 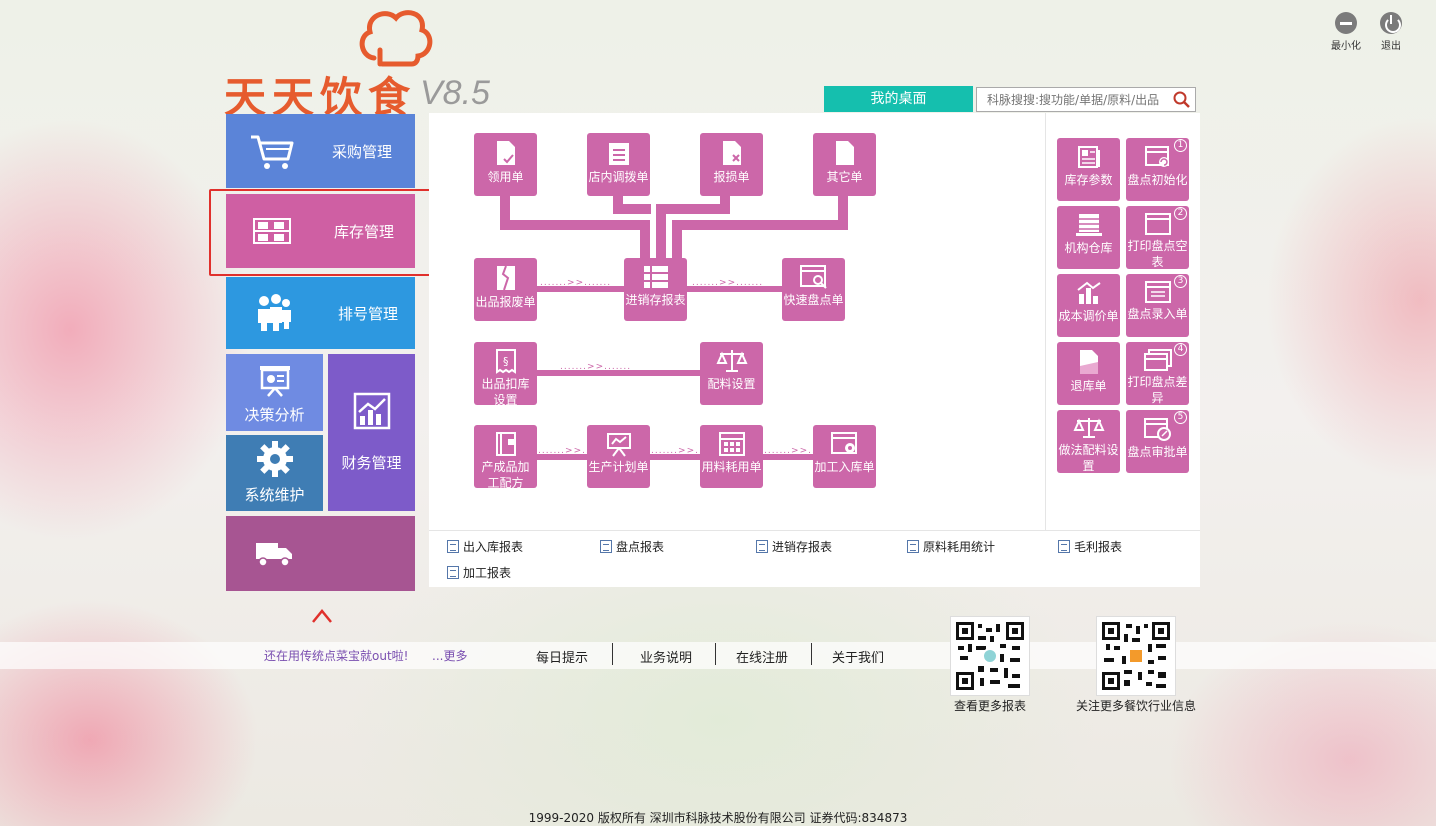 I want to click on report-link-inventory: 进销存报表, so click(x=794, y=546).